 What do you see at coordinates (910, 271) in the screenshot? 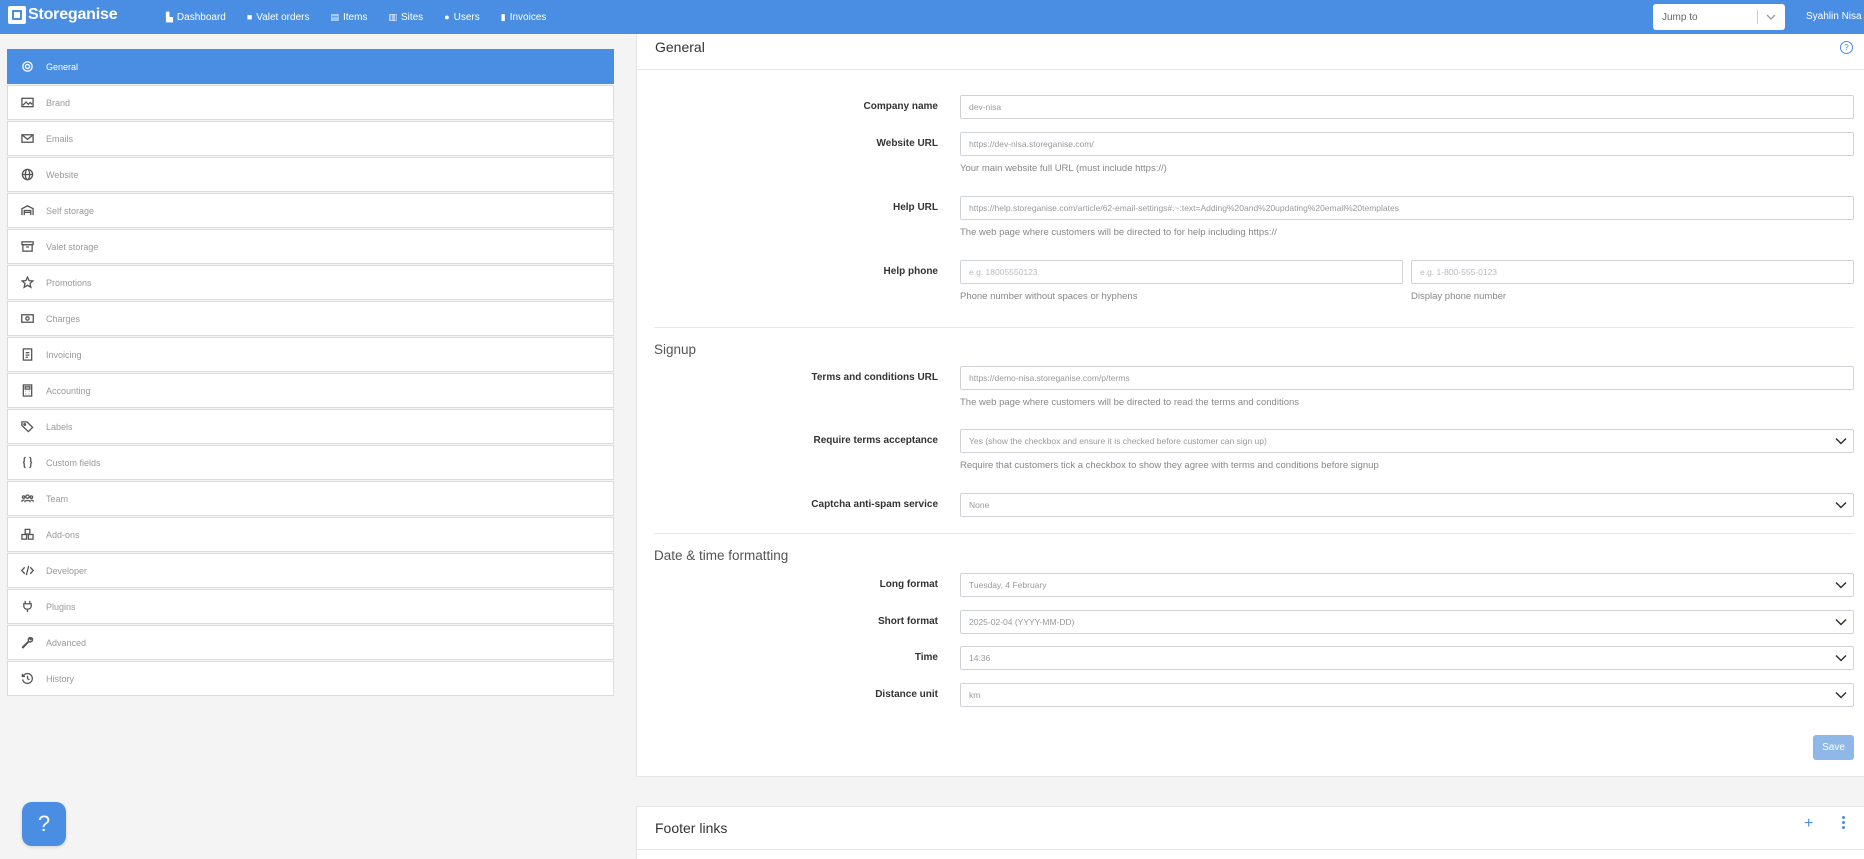
I see `help-phone-label: Help phone` at bounding box center [910, 271].